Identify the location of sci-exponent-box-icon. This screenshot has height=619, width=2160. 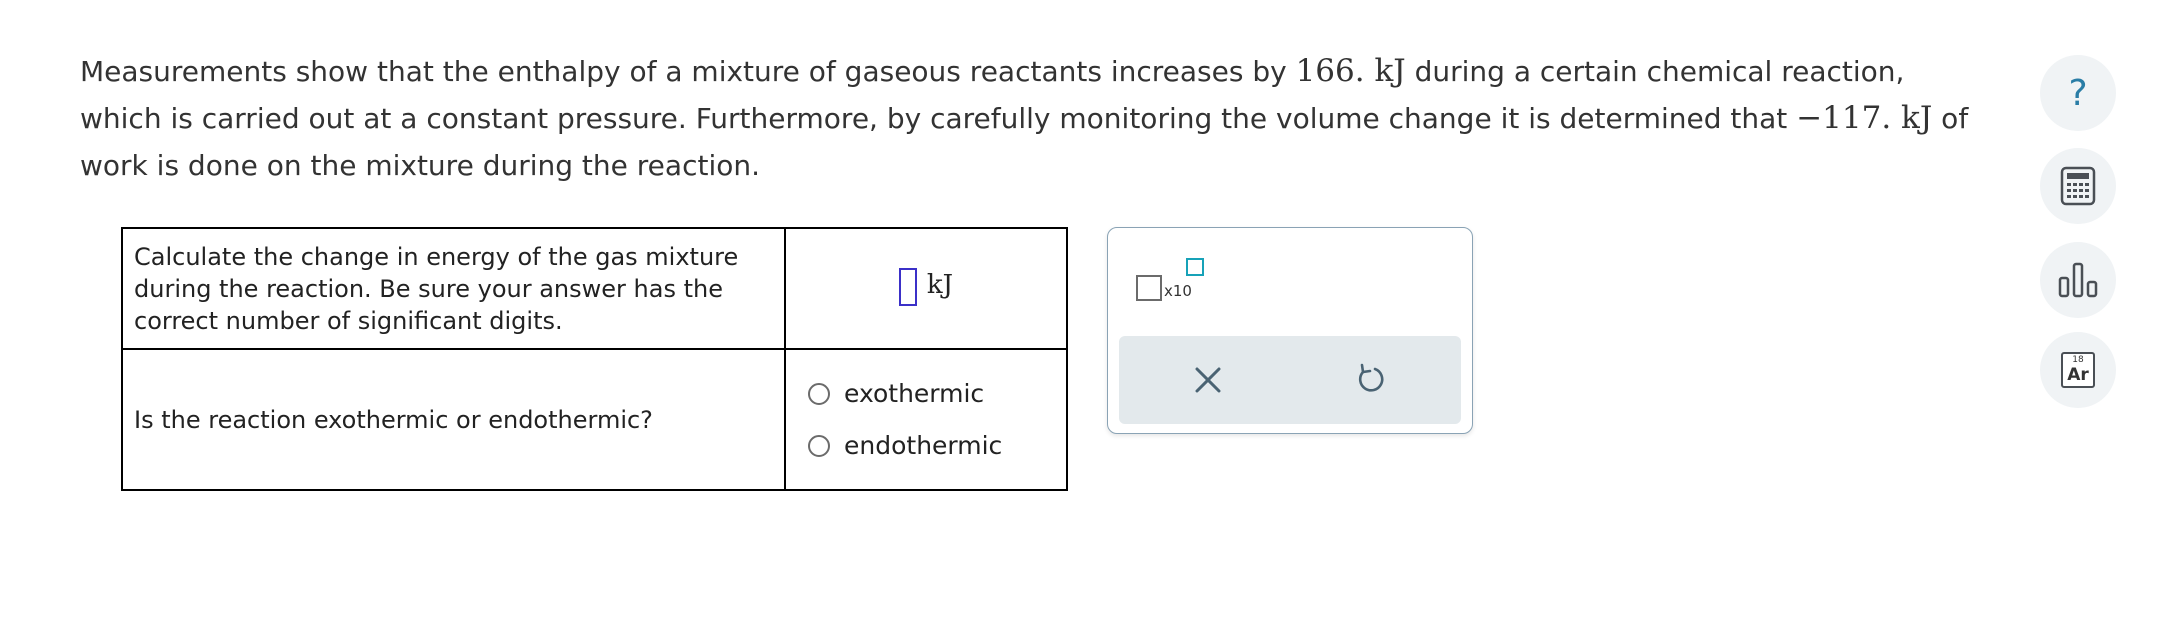
(1195, 267).